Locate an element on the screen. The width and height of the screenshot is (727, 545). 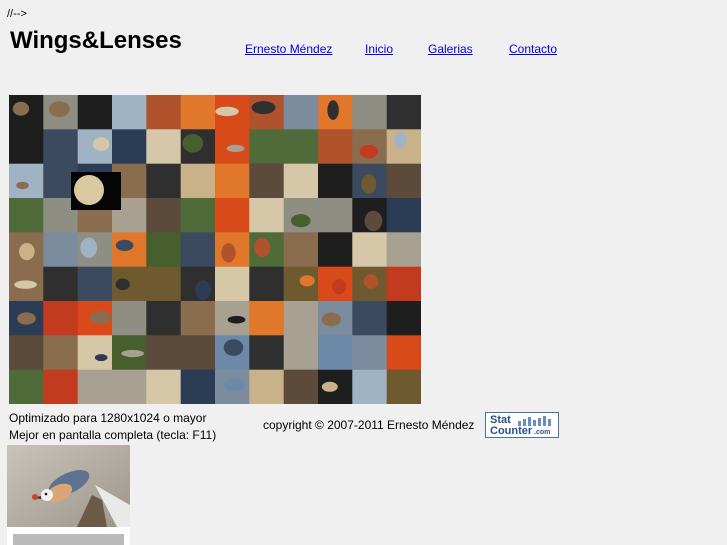
nav-link-ernesto-mendez: Ernesto Méndez is located at coordinates (288, 49).